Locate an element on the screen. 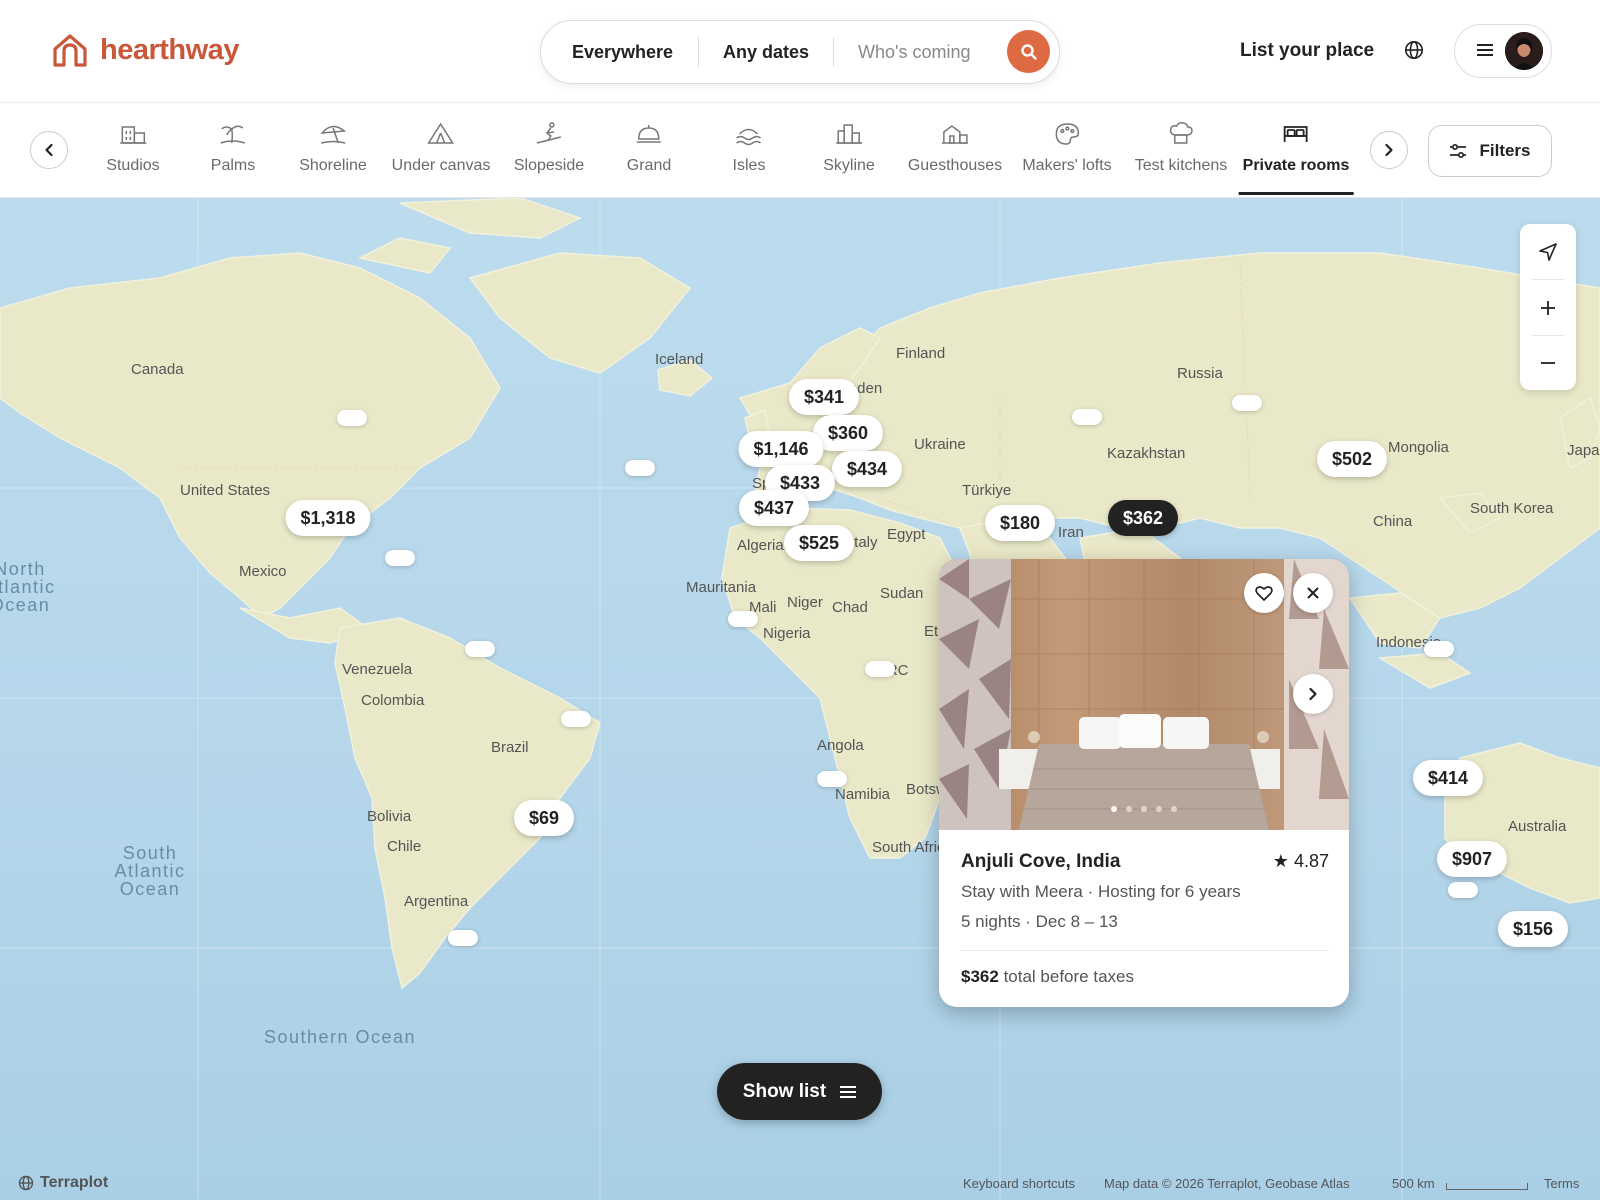  price-pin: $525 is located at coordinates (819, 543).